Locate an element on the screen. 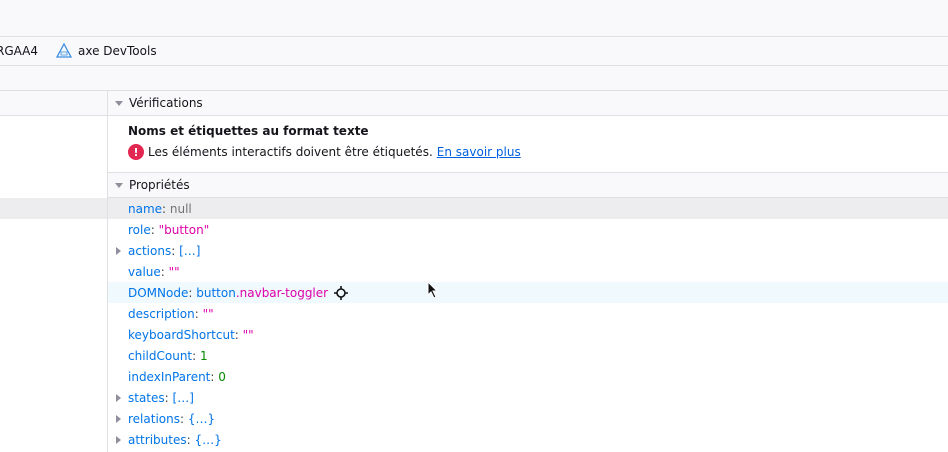 The height and width of the screenshot is (452, 948). property-row-relations: relations: {…} is located at coordinates (528, 418).